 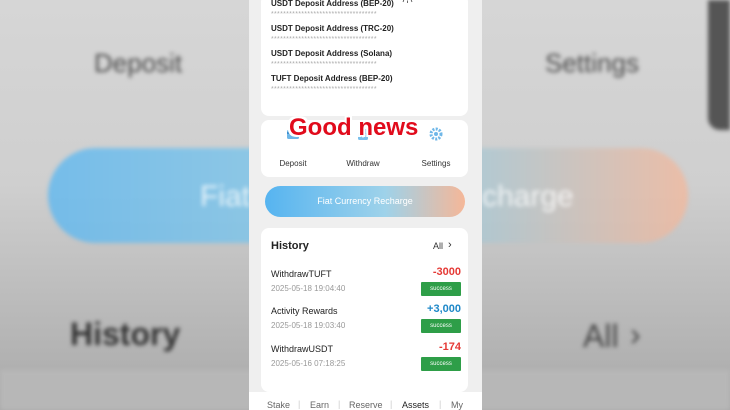 What do you see at coordinates (365, 201) in the screenshot?
I see `fiat-recharge-button: Fiat Currency Recharge` at bounding box center [365, 201].